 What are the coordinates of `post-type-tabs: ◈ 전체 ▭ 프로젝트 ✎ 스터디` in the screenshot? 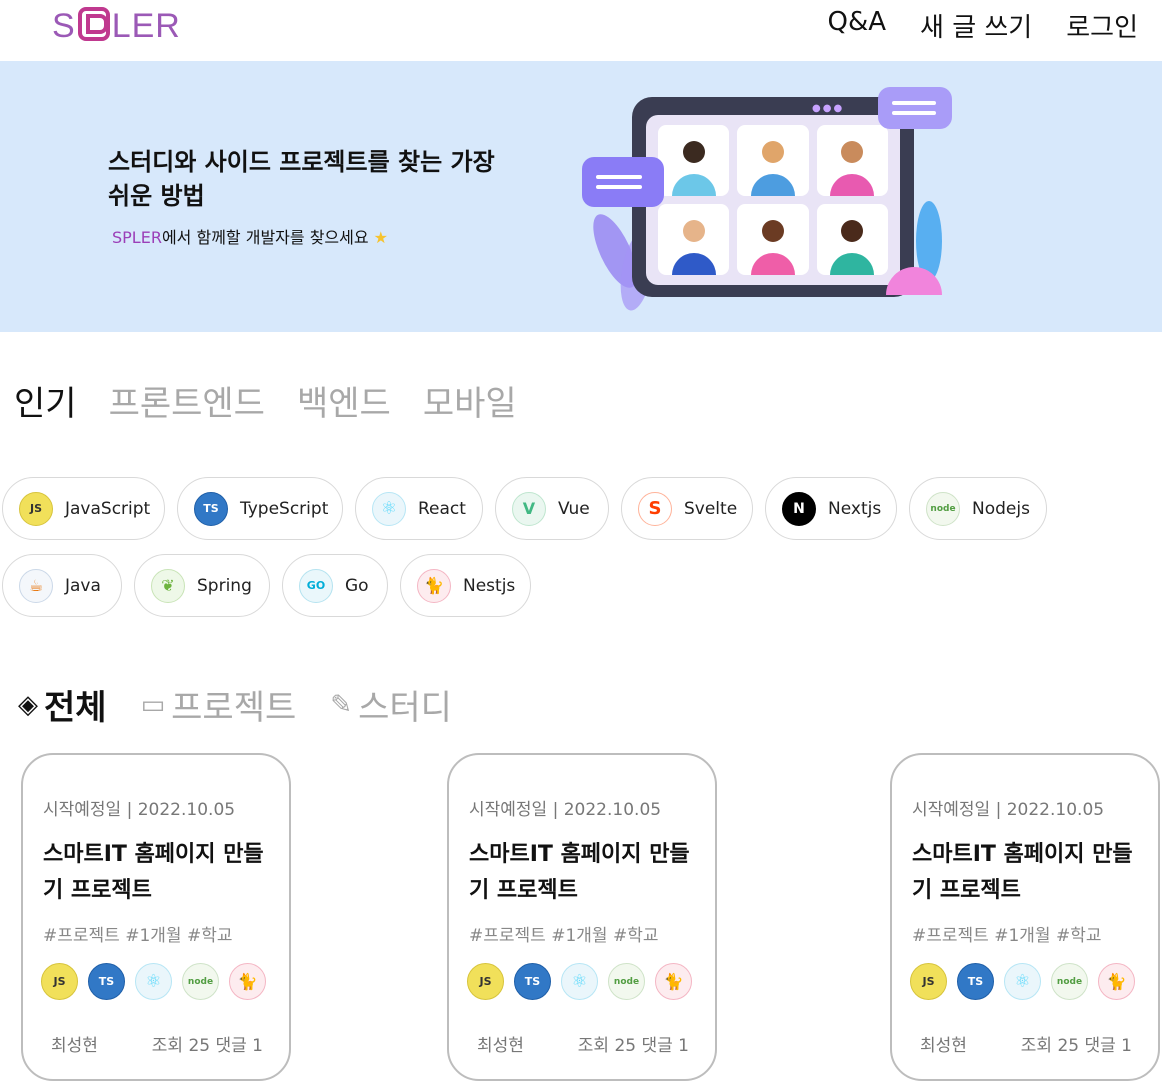 It's located at (252, 704).